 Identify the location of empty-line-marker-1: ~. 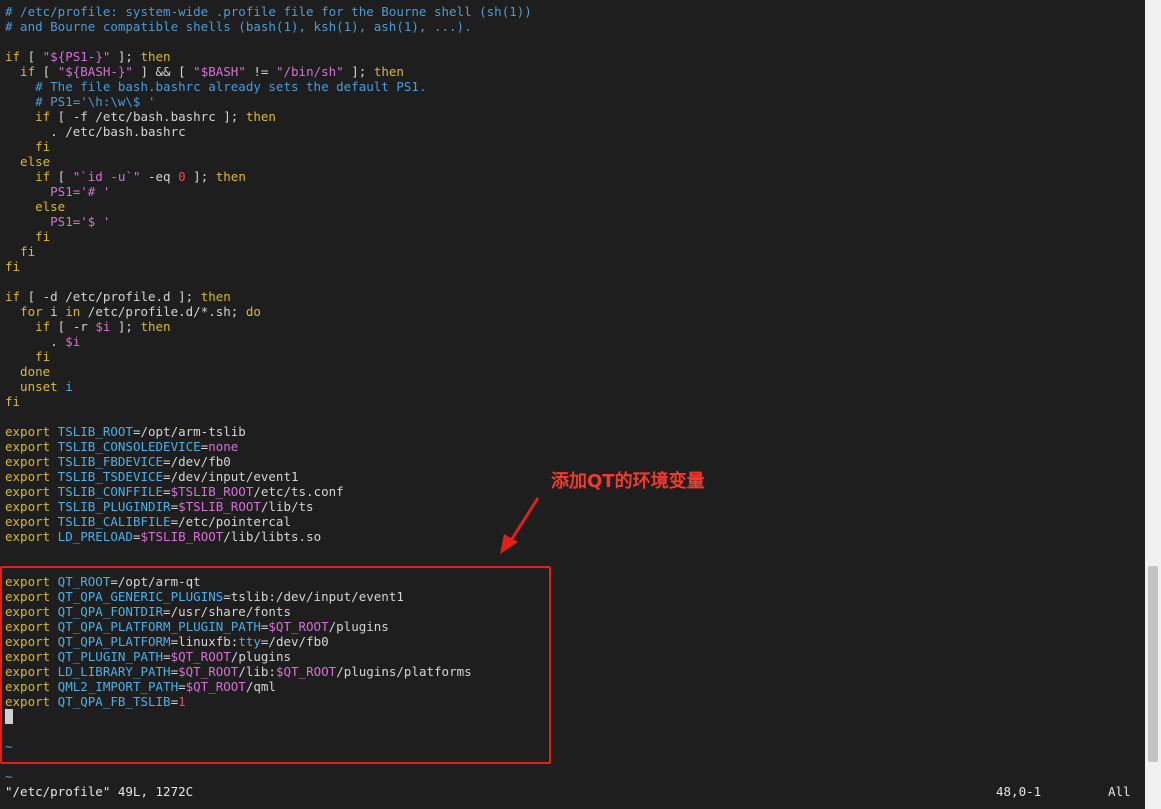
(9, 746).